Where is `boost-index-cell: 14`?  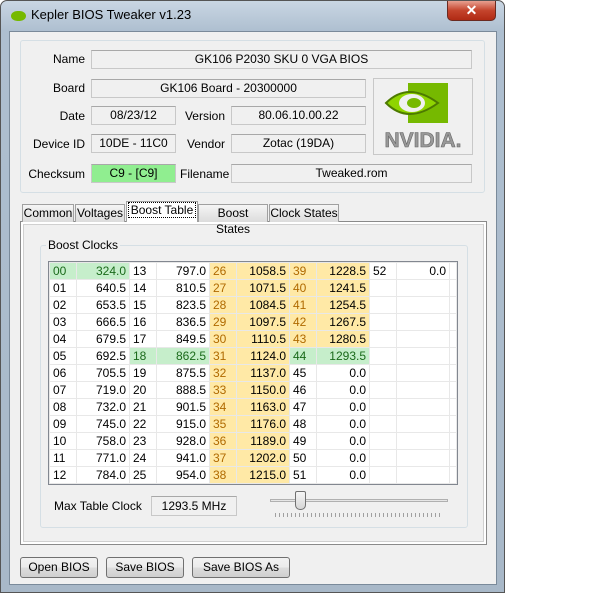
boost-index-cell: 14 is located at coordinates (143, 288).